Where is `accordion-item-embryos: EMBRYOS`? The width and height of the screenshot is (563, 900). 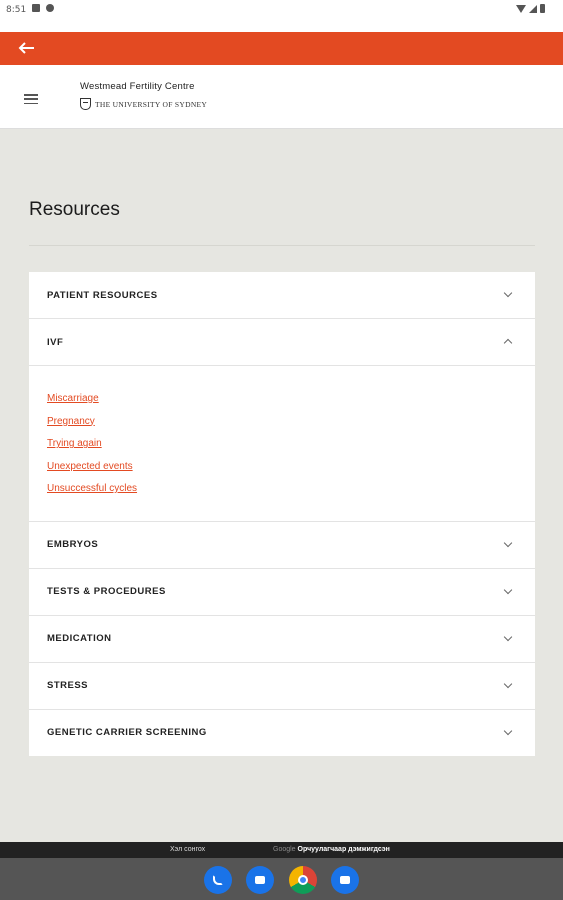 accordion-item-embryos: EMBRYOS is located at coordinates (282, 545).